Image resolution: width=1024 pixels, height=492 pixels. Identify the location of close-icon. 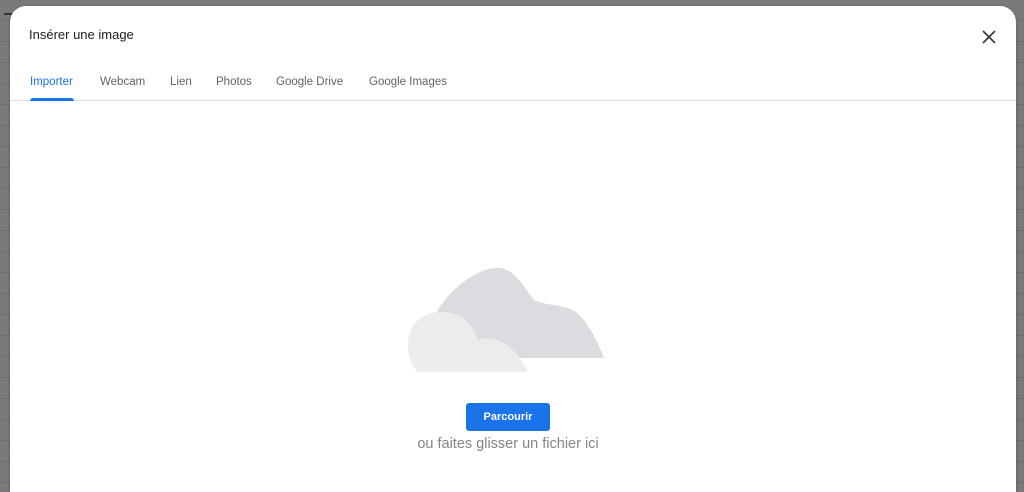
(989, 37).